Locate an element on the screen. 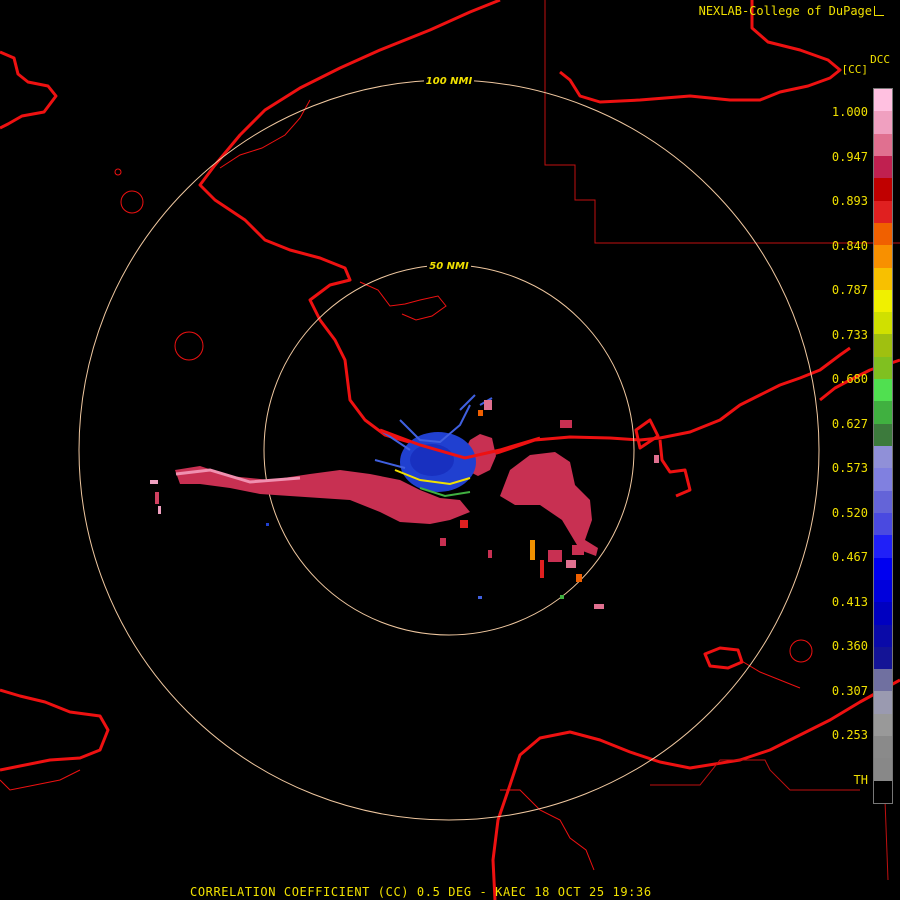  color-scale-tick-label: TH is located at coordinates (860, 779).